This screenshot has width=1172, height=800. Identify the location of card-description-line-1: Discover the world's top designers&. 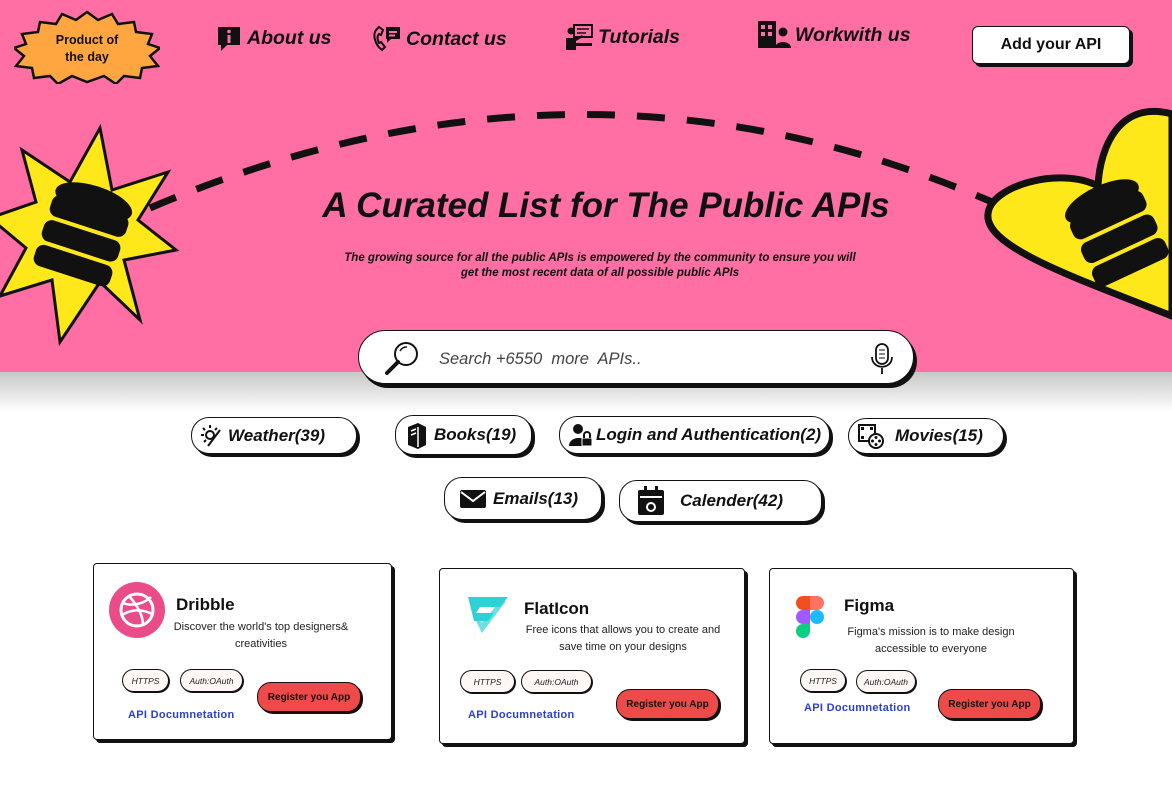
(261, 627).